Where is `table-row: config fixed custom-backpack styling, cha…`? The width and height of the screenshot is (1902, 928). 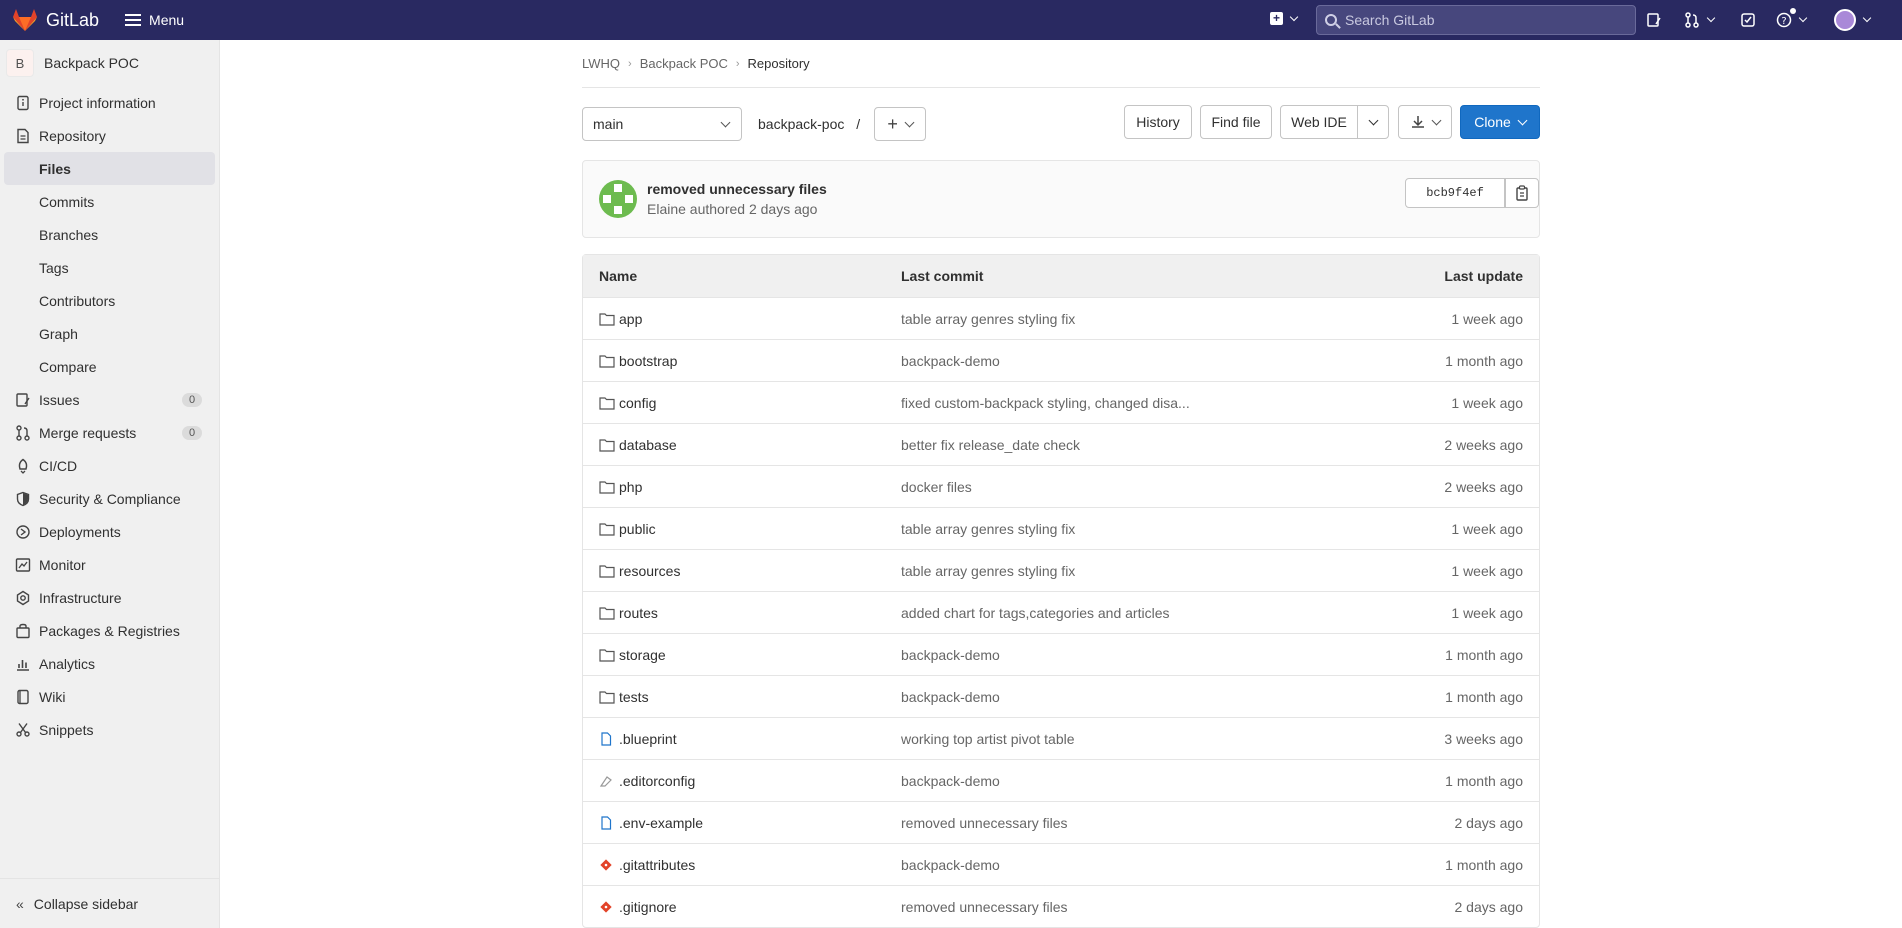
table-row: config fixed custom-backpack styling, cha… is located at coordinates (1061, 402).